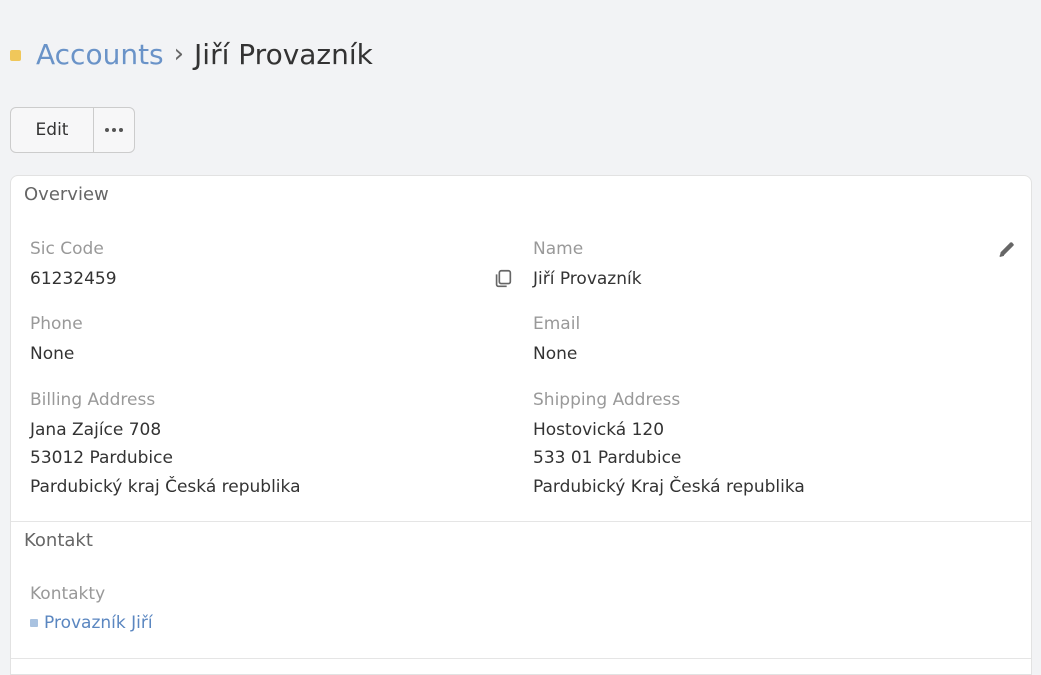  What do you see at coordinates (66, 194) in the screenshot?
I see `overview-section-title: Overview` at bounding box center [66, 194].